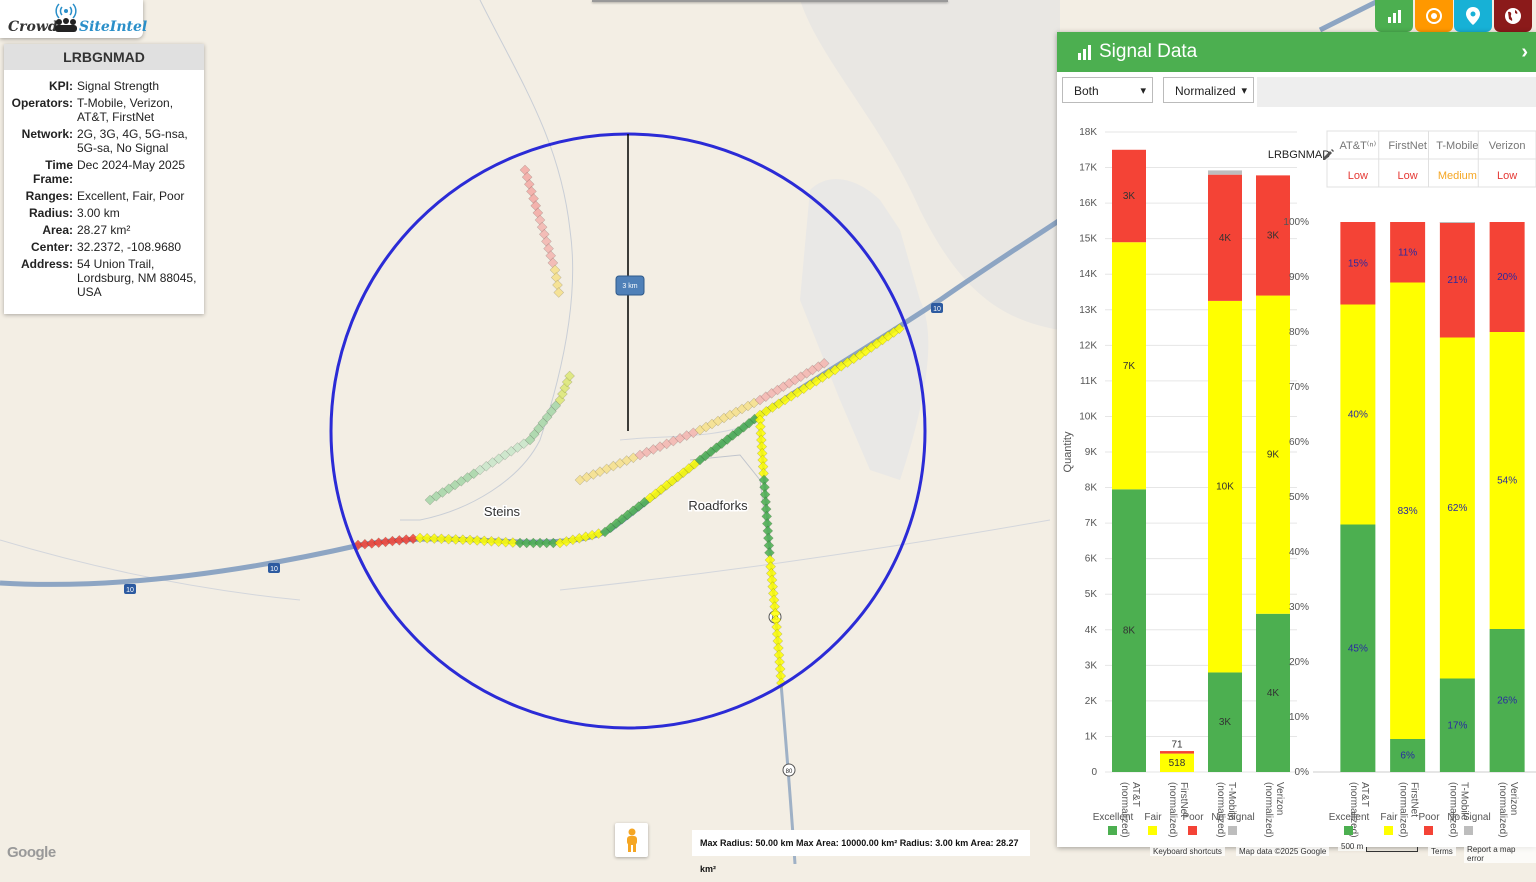  I want to click on us-route-shield: 80, so click(789, 770).